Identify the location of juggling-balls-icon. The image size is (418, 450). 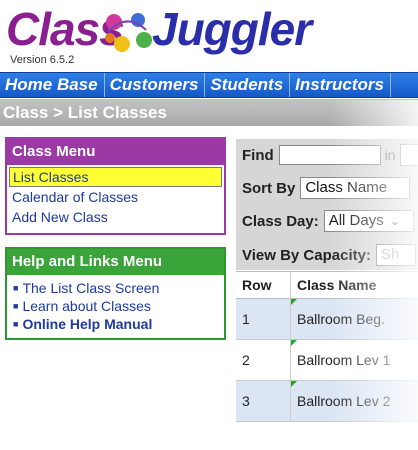
(128, 32).